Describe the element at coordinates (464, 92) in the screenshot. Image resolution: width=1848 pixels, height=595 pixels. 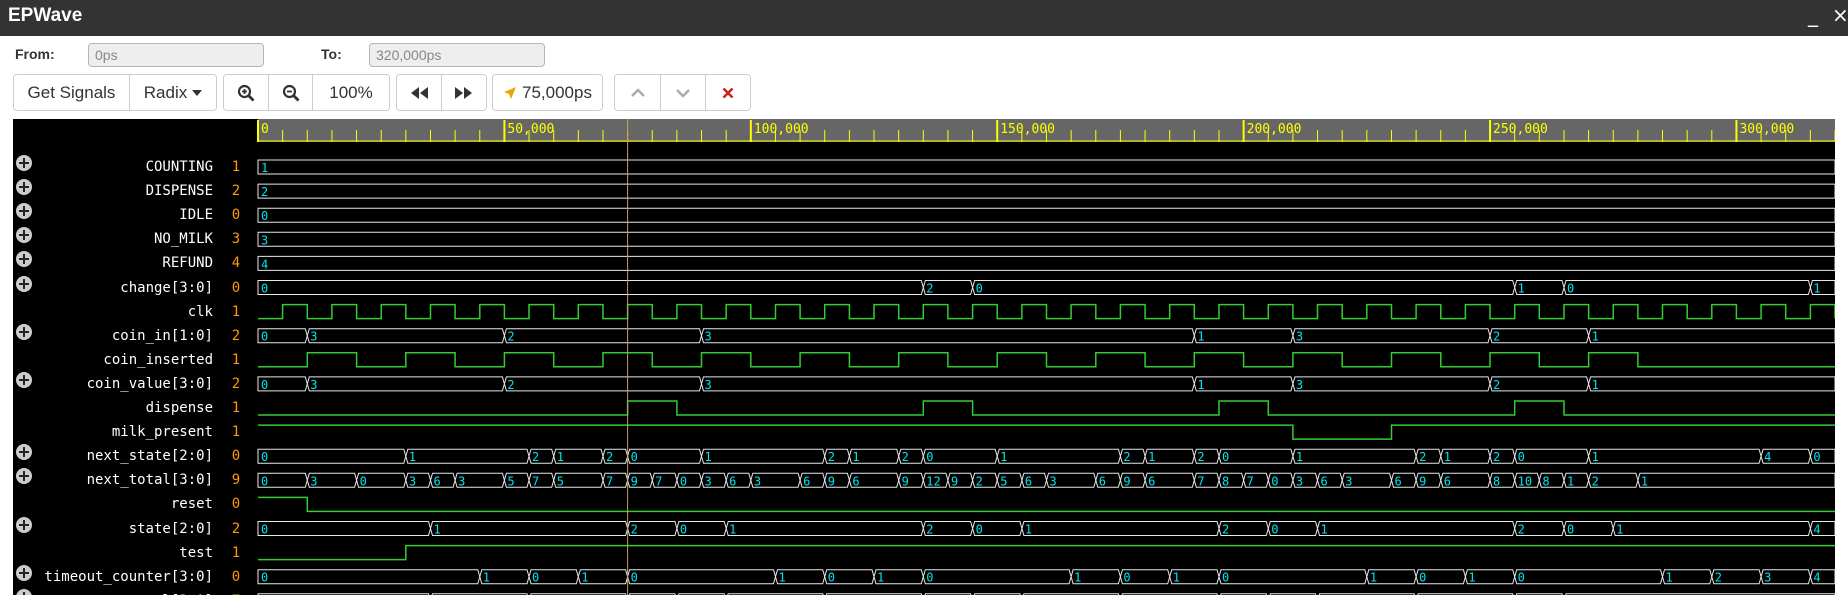
I see `fast-forward-button` at that location.